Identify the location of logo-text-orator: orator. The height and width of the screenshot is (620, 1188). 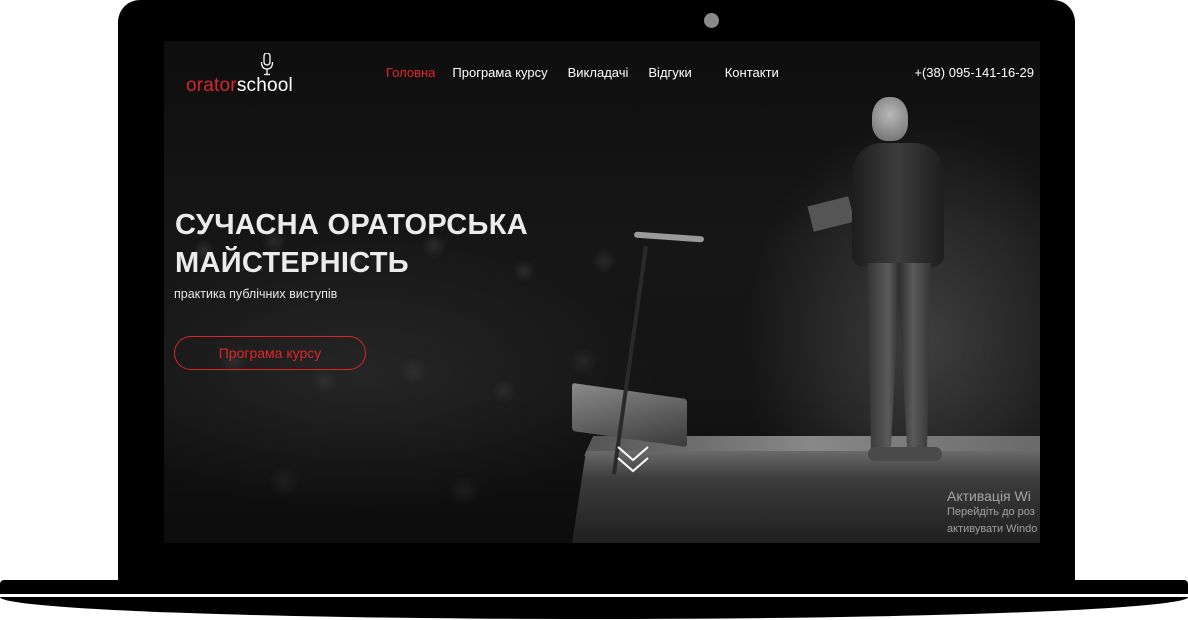
(211, 85).